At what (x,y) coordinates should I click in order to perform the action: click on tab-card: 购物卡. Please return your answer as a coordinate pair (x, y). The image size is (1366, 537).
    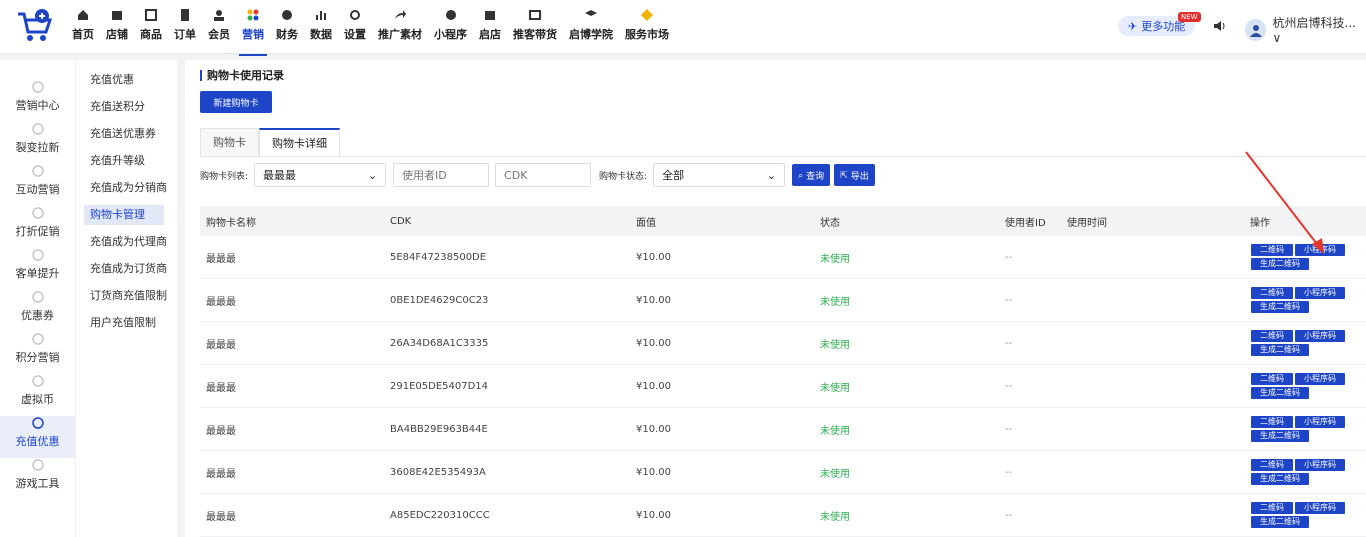
    Looking at the image, I should click on (229, 142).